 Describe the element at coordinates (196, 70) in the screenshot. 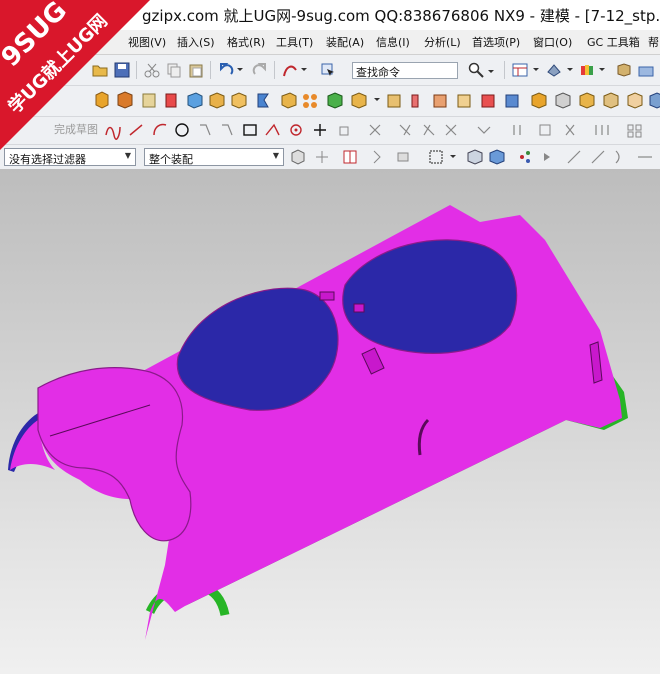

I see `paste-icon` at that location.